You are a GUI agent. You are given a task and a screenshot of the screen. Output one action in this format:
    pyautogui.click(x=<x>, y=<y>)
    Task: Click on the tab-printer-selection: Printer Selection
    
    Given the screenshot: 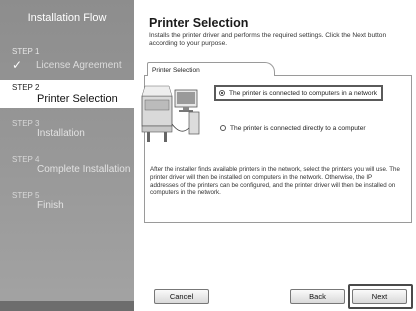 What is the action you would take?
    pyautogui.click(x=211, y=69)
    